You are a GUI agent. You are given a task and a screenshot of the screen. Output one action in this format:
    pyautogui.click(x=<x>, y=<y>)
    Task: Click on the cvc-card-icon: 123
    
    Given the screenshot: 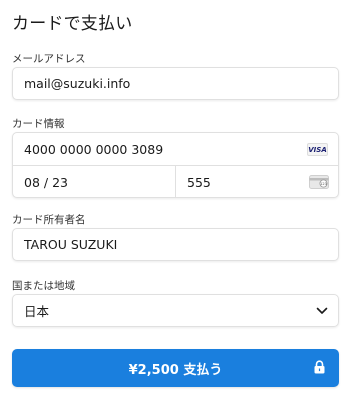 What is the action you would take?
    pyautogui.click(x=319, y=182)
    